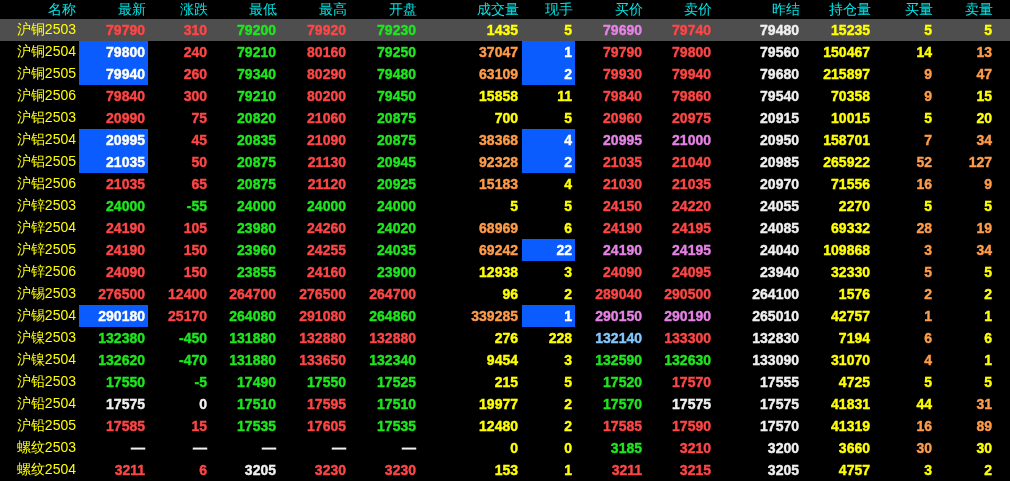 This screenshot has height=481, width=1010. What do you see at coordinates (133, 9) in the screenshot?
I see `column-header: 最新` at bounding box center [133, 9].